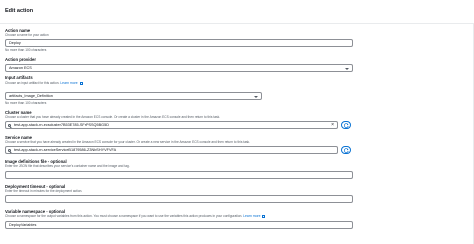 Image resolution: width=474 pixels, height=244 pixels. What do you see at coordinates (179, 43) in the screenshot?
I see `action-name-input: Deploy` at bounding box center [179, 43].